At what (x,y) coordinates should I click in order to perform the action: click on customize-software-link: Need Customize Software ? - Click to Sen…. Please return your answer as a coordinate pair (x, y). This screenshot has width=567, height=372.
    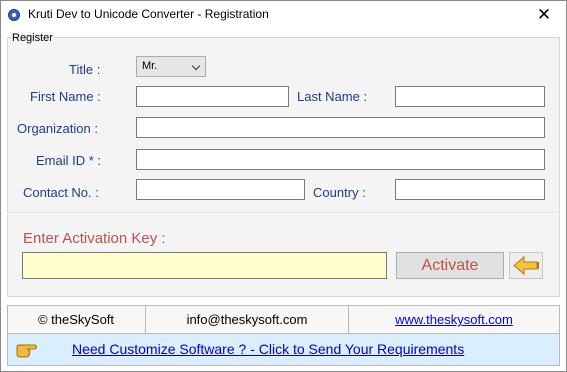
    Looking at the image, I should click on (268, 349).